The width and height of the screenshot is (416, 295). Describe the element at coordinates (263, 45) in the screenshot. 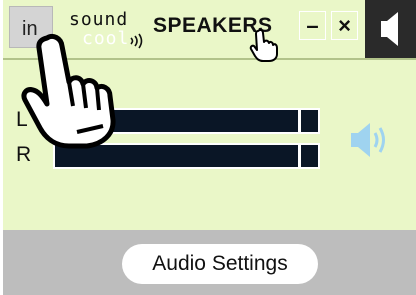

I see `hand-cursor-icon` at that location.